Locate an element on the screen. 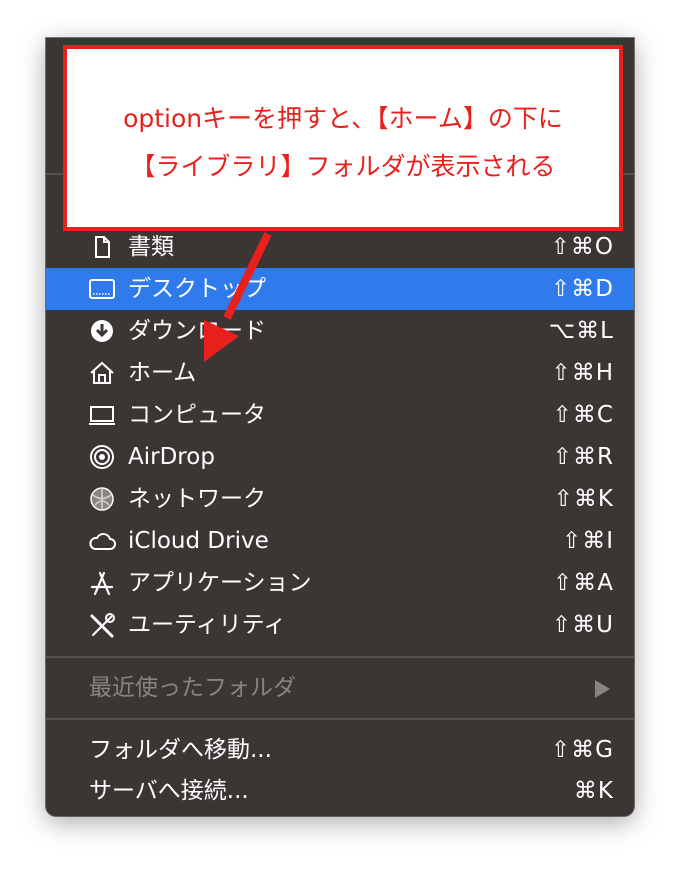  menu-item-shortcut: ⇧⌘G is located at coordinates (582, 750).